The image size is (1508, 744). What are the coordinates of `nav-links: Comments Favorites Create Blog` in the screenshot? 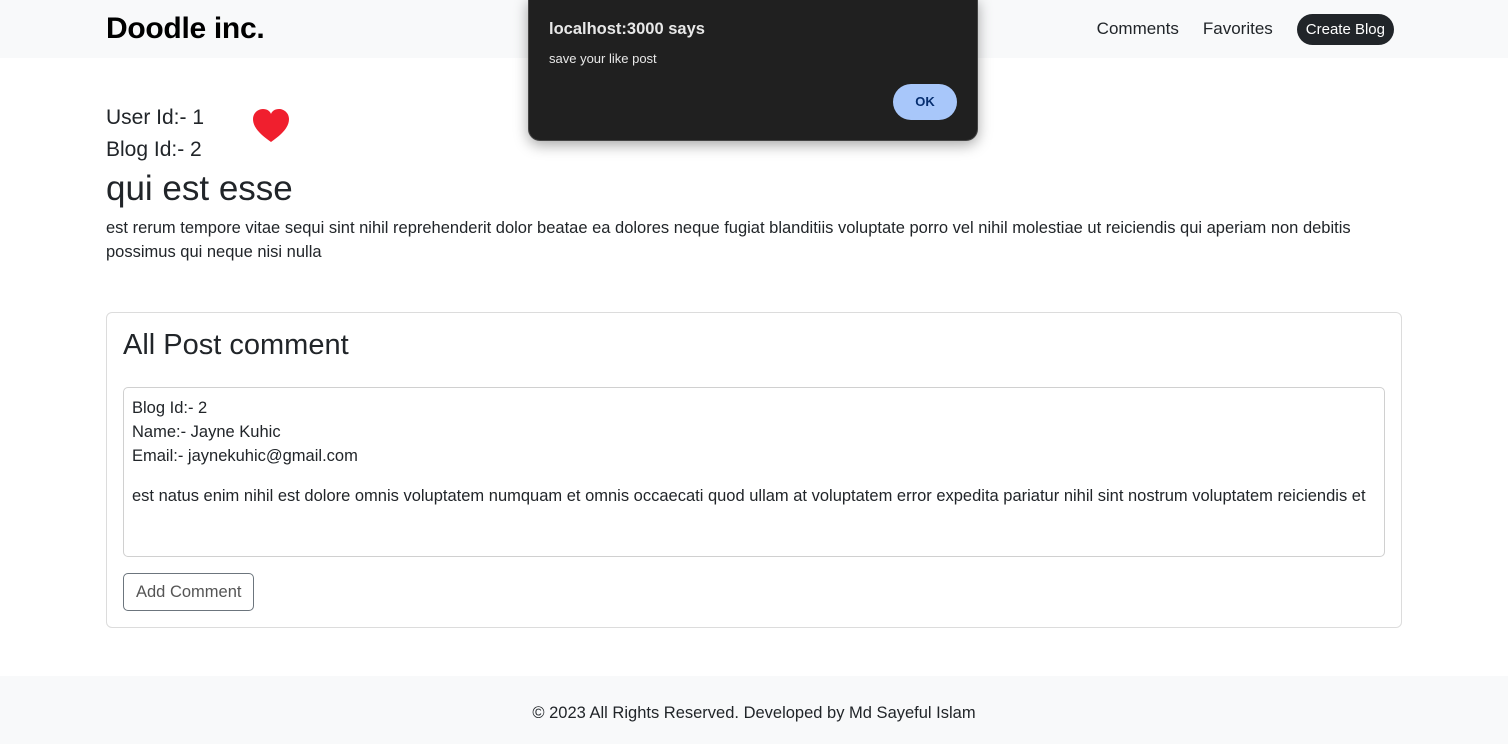 It's located at (1245, 29).